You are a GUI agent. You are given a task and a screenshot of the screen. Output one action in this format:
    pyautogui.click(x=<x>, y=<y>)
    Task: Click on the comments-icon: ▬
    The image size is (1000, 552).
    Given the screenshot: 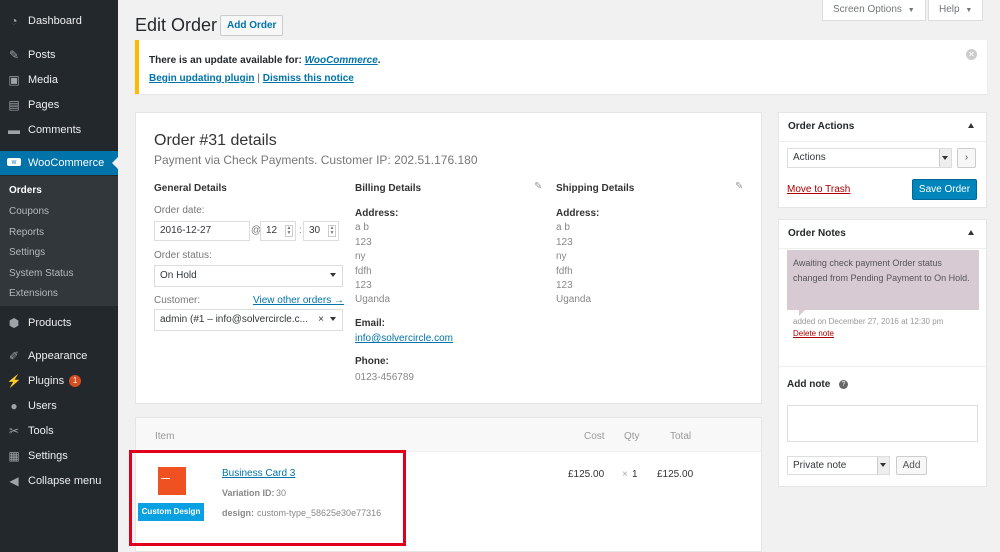 What is the action you would take?
    pyautogui.click(x=14, y=130)
    